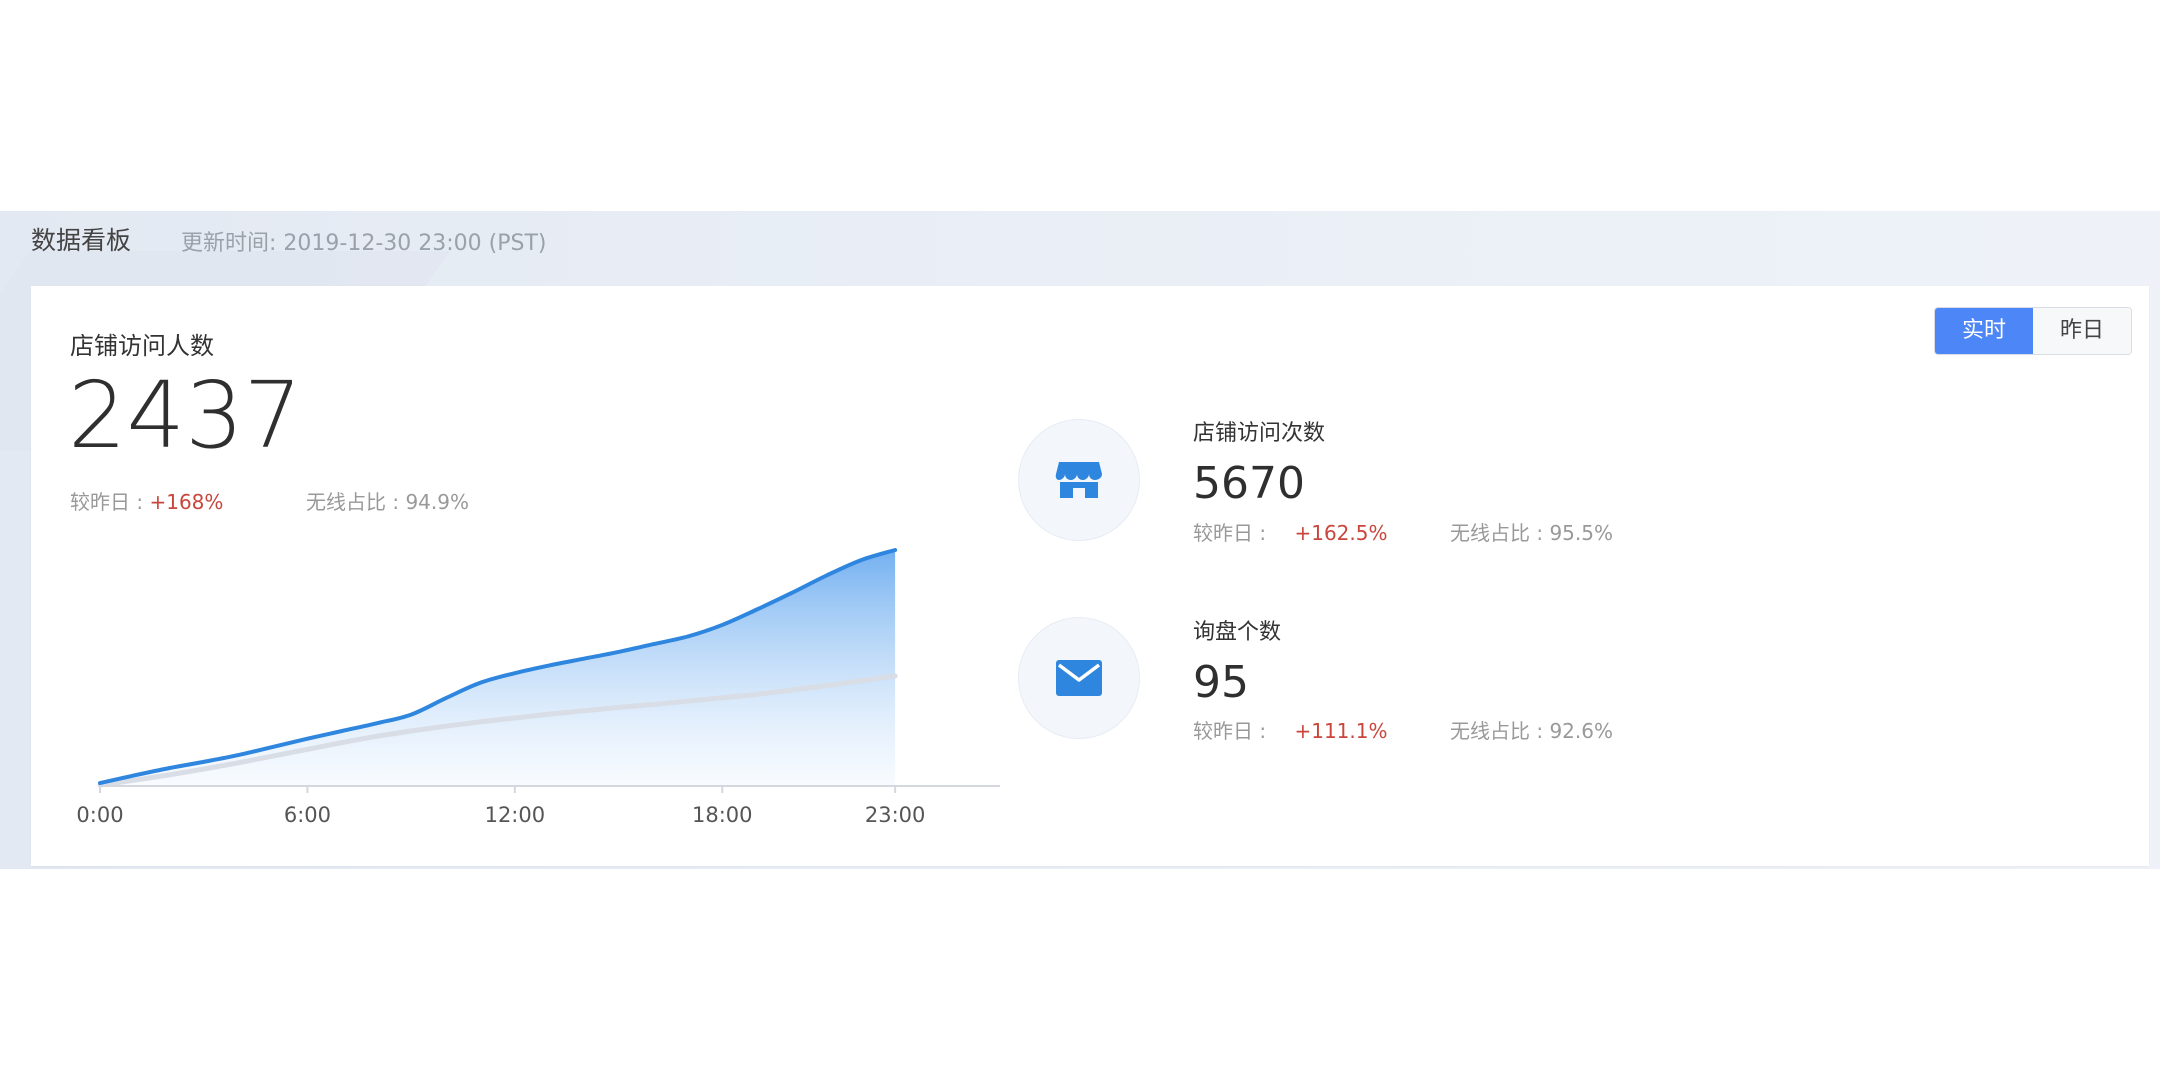 This screenshot has width=2160, height=1080. Describe the element at coordinates (1984, 331) in the screenshot. I see `realtime-button: 实时` at that location.